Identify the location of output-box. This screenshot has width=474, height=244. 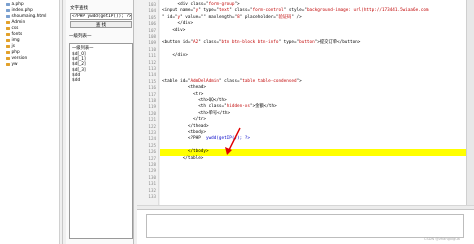
(305, 226).